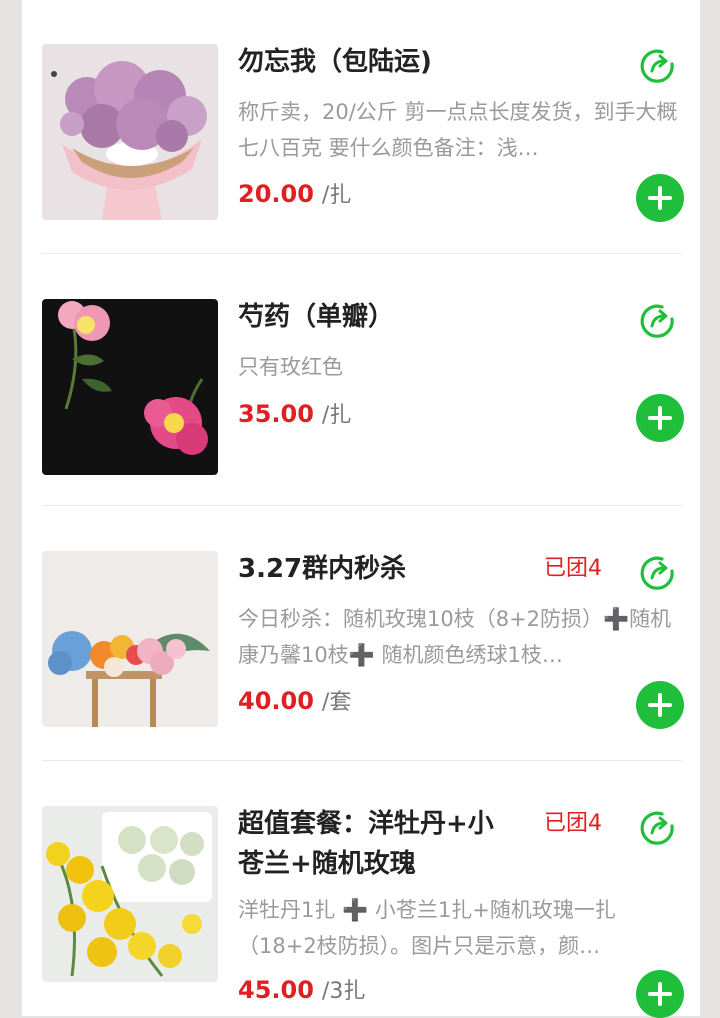 This screenshot has height=1018, width=720. I want to click on price-row: 35.00/扎, so click(294, 414).